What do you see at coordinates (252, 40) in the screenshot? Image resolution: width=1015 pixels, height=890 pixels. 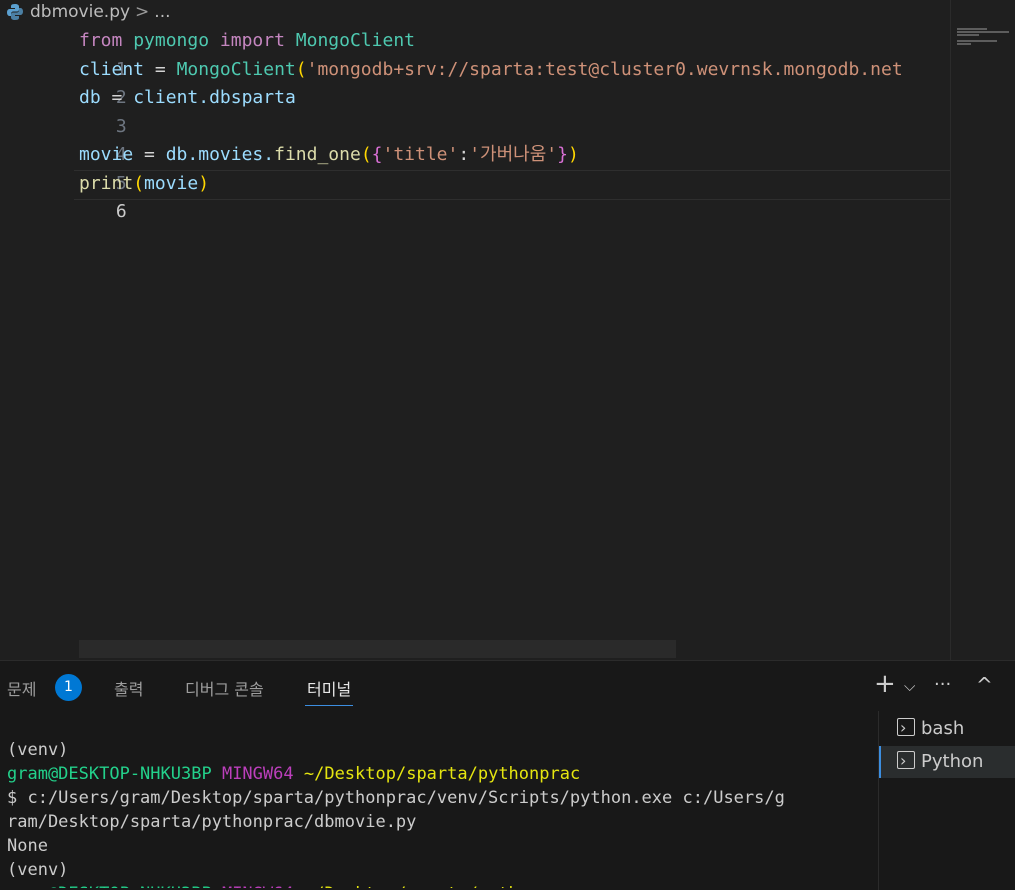 I see `keyword: import` at bounding box center [252, 40].